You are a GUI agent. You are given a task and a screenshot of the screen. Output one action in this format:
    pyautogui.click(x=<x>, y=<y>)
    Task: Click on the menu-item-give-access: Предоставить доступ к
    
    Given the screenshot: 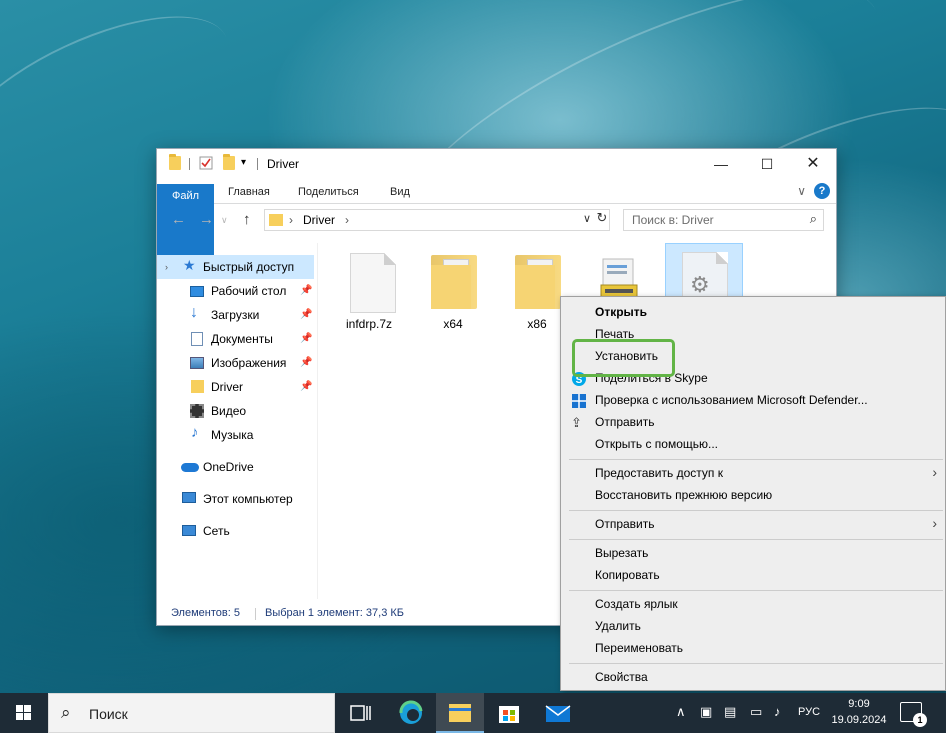 What is the action you would take?
    pyautogui.click(x=659, y=473)
    